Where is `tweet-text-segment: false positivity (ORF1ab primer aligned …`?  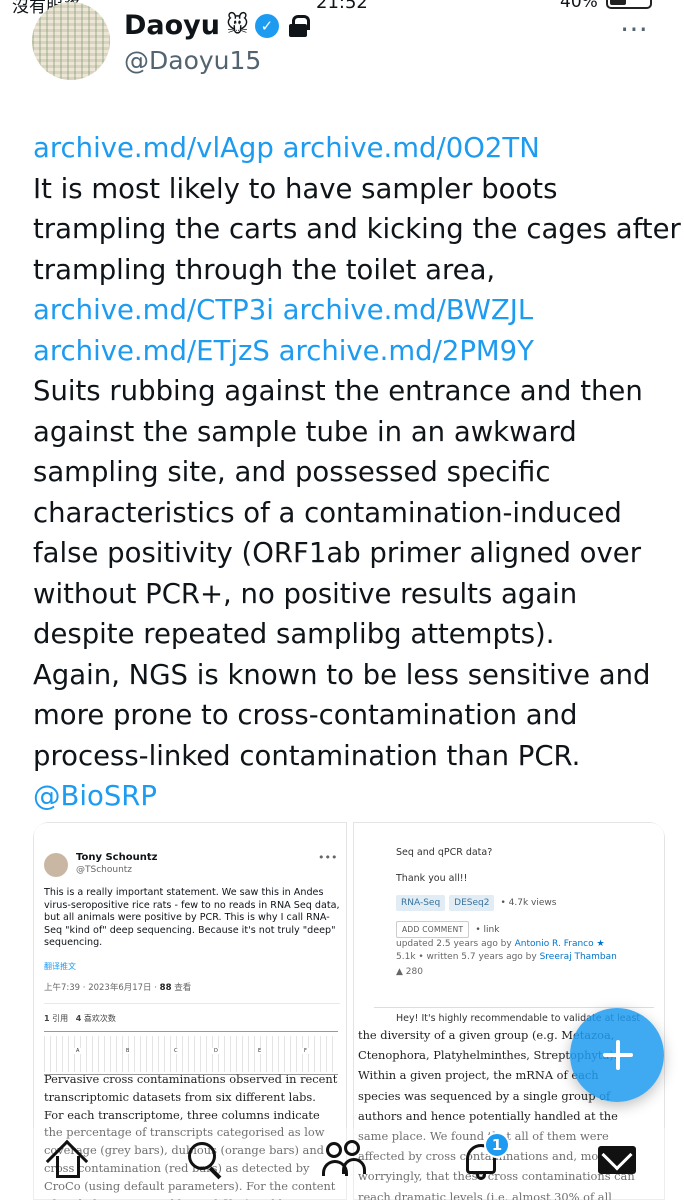 tweet-text-segment: false positivity (ORF1ab primer aligned … is located at coordinates (337, 553).